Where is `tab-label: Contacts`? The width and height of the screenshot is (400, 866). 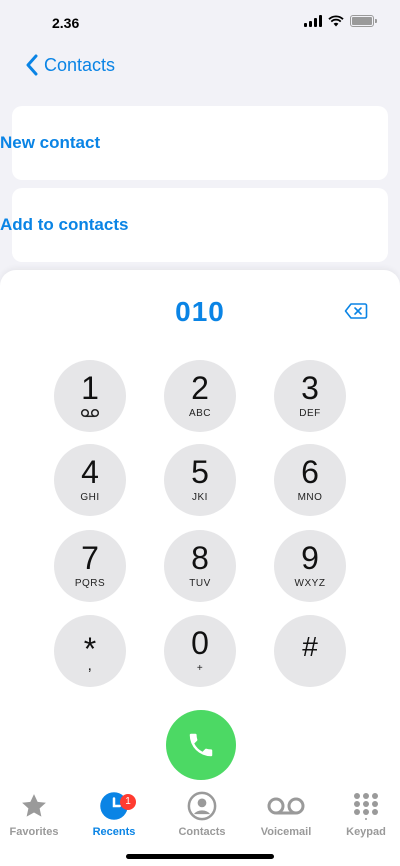
tab-label: Contacts is located at coordinates (202, 832).